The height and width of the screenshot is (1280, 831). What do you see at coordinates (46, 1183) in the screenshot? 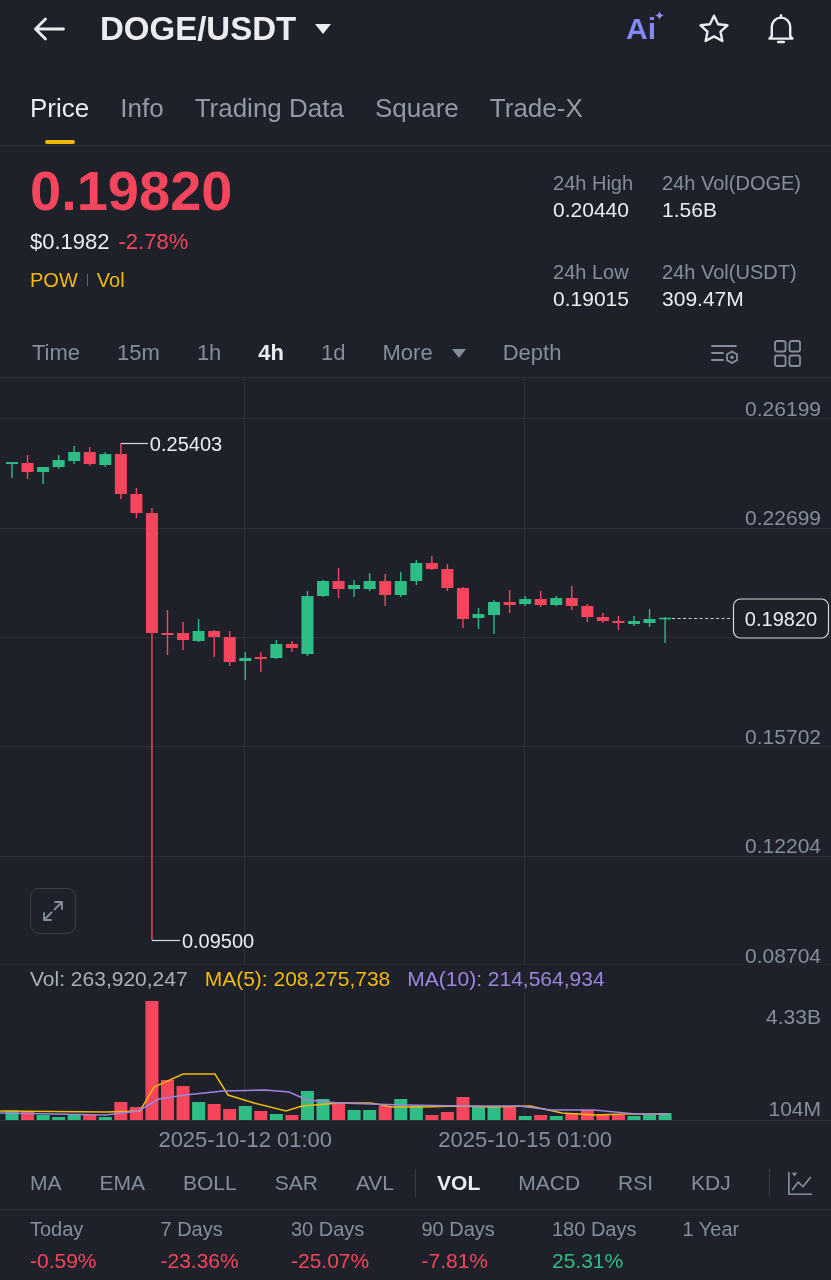
I see `indicator-tab: MA` at bounding box center [46, 1183].